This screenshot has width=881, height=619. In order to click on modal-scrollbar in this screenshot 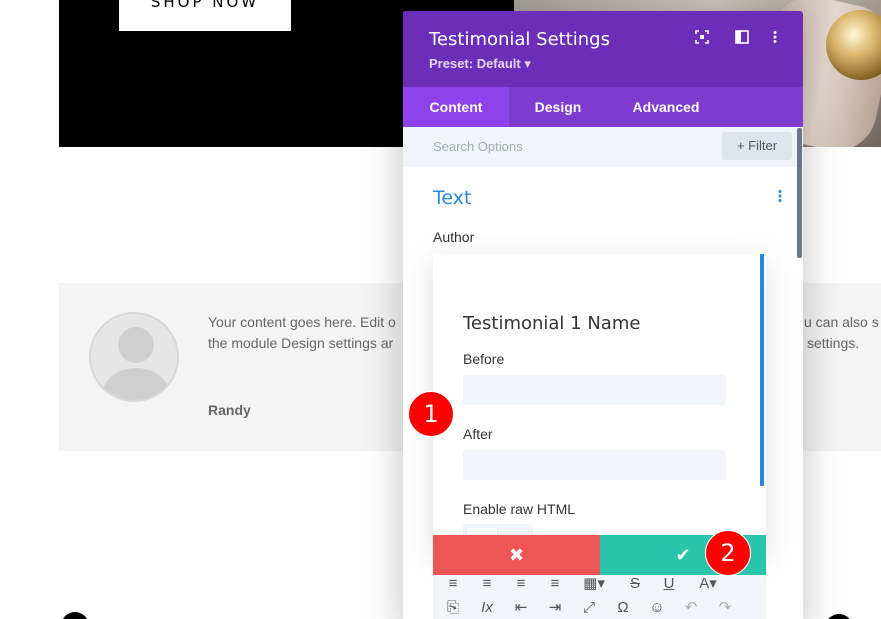, I will do `click(799, 193)`.